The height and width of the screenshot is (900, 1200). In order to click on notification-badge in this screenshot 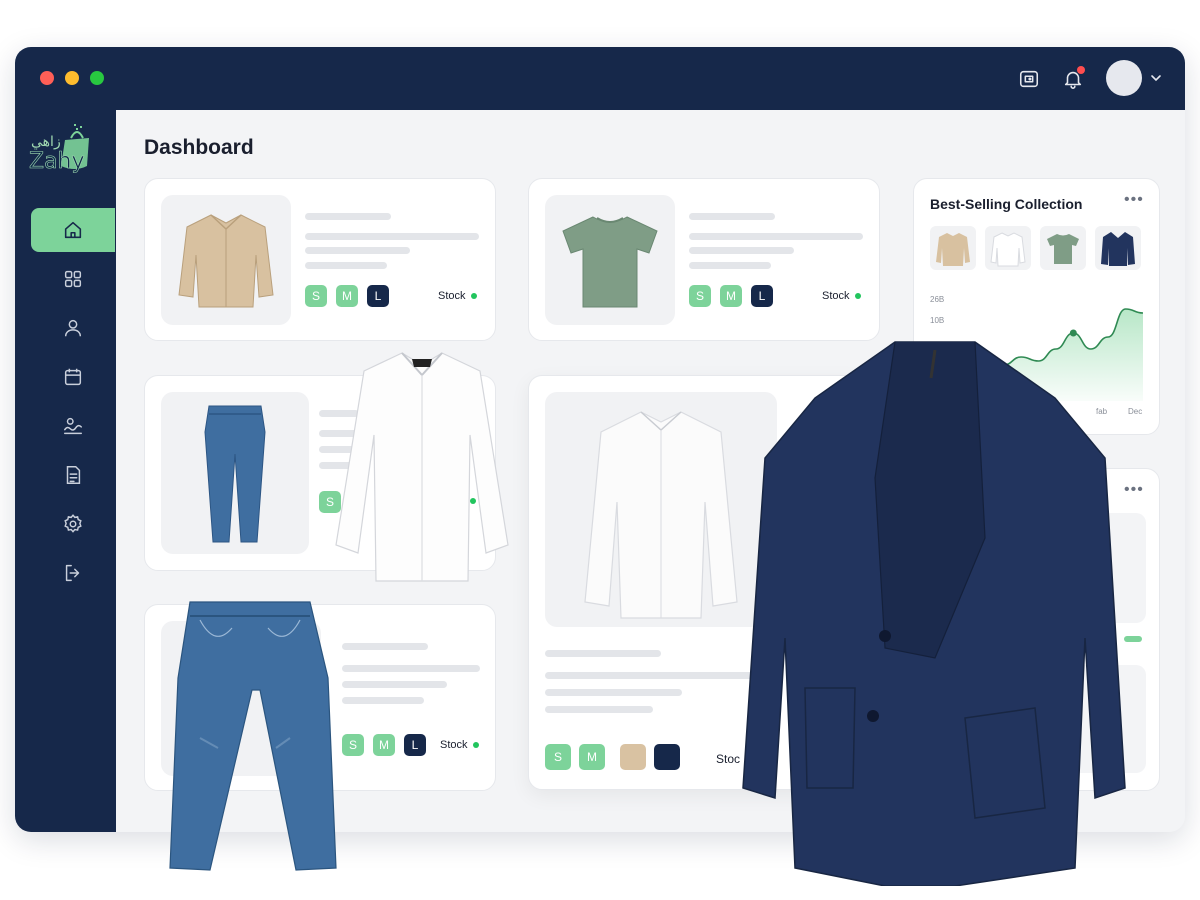, I will do `click(1081, 70)`.